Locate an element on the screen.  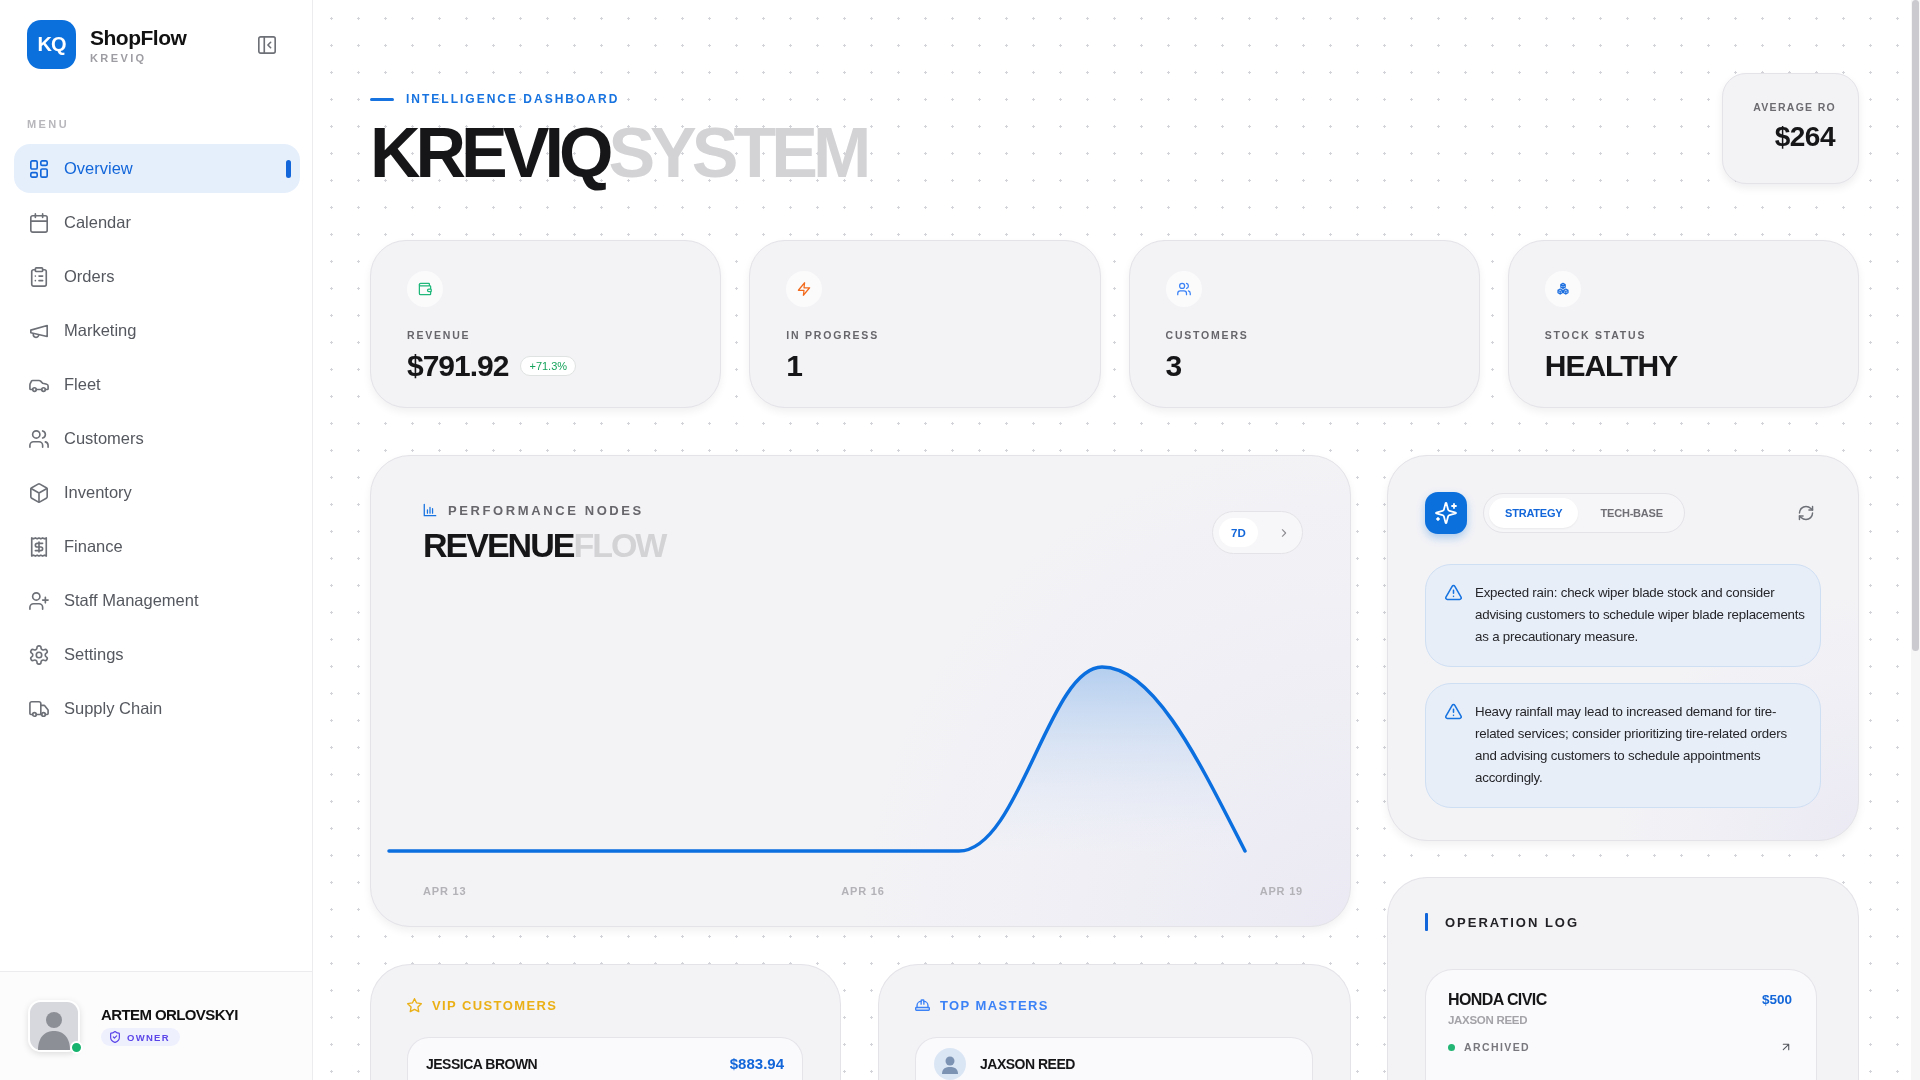
metric-label: AVERAGE RO is located at coordinates (1794, 107).